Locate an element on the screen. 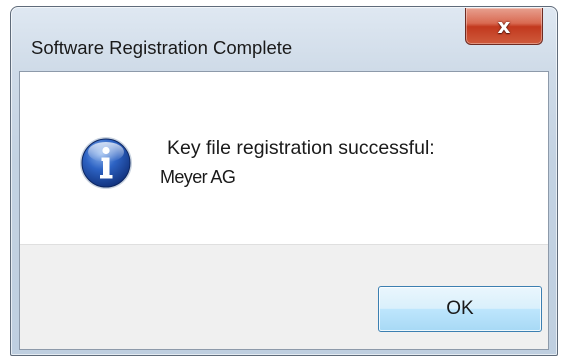 The height and width of the screenshot is (359, 565). information-icon is located at coordinates (106, 163).